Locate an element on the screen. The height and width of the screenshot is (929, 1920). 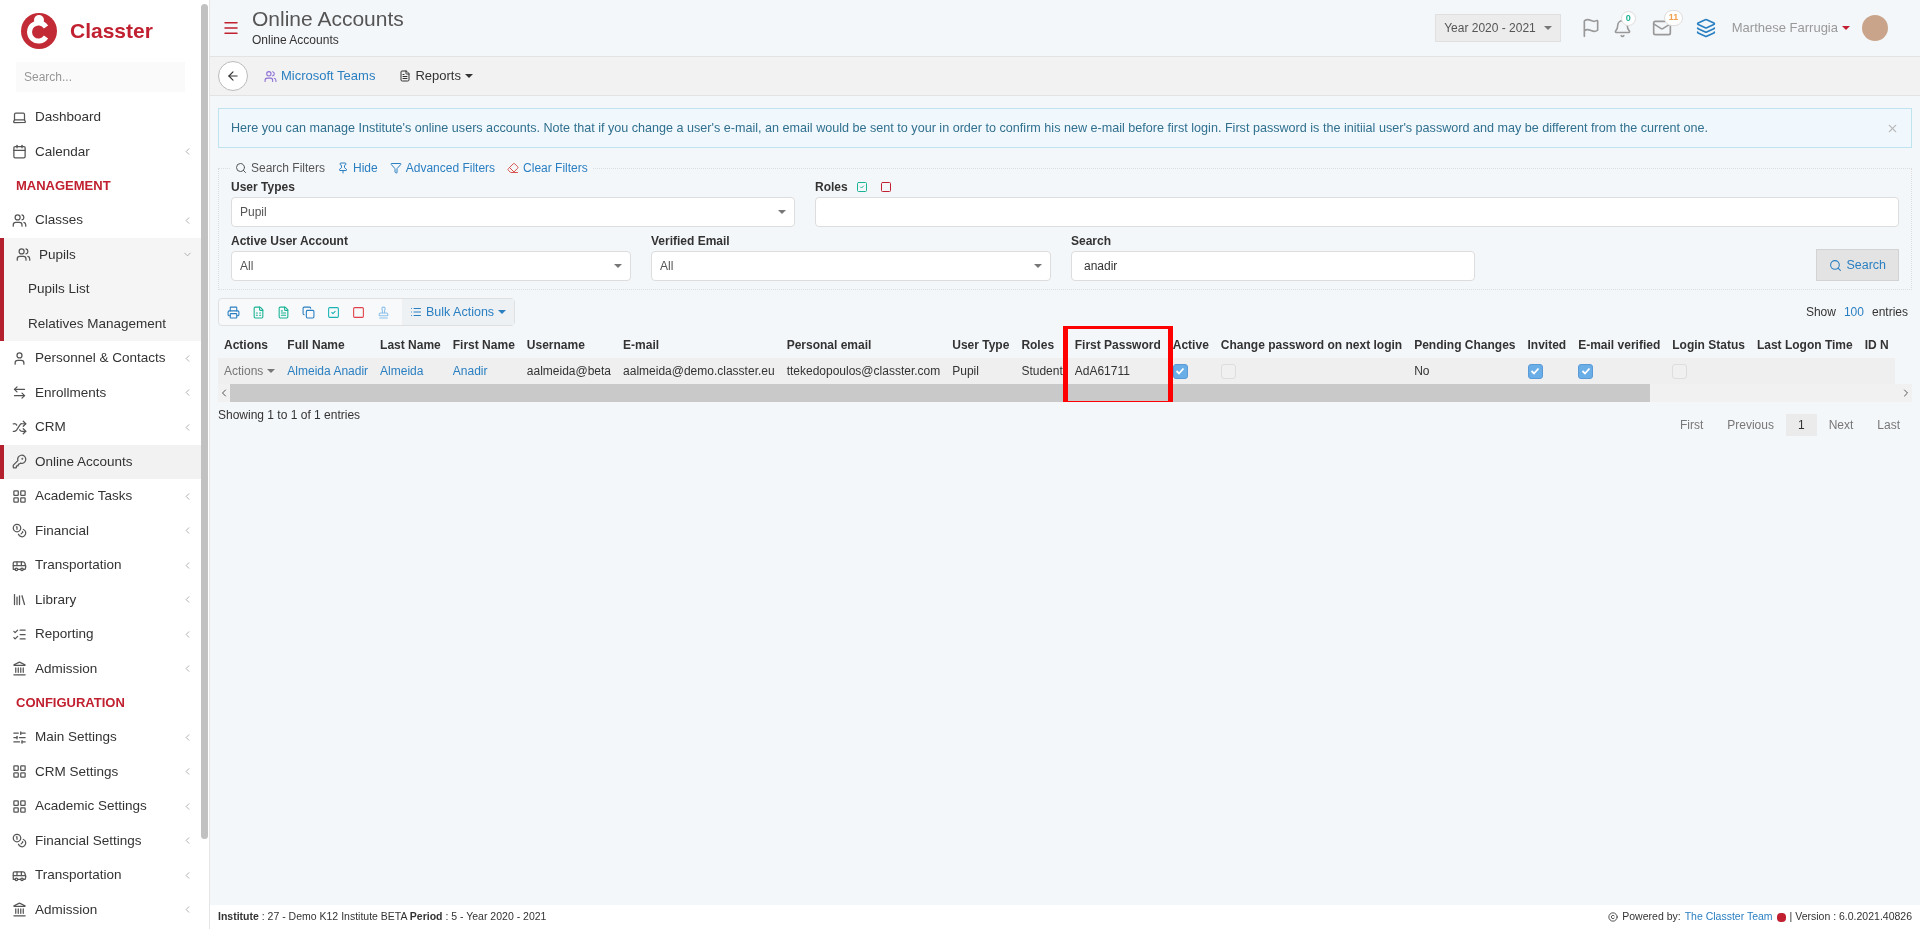
actions-dropdown: Actions is located at coordinates (250, 371).